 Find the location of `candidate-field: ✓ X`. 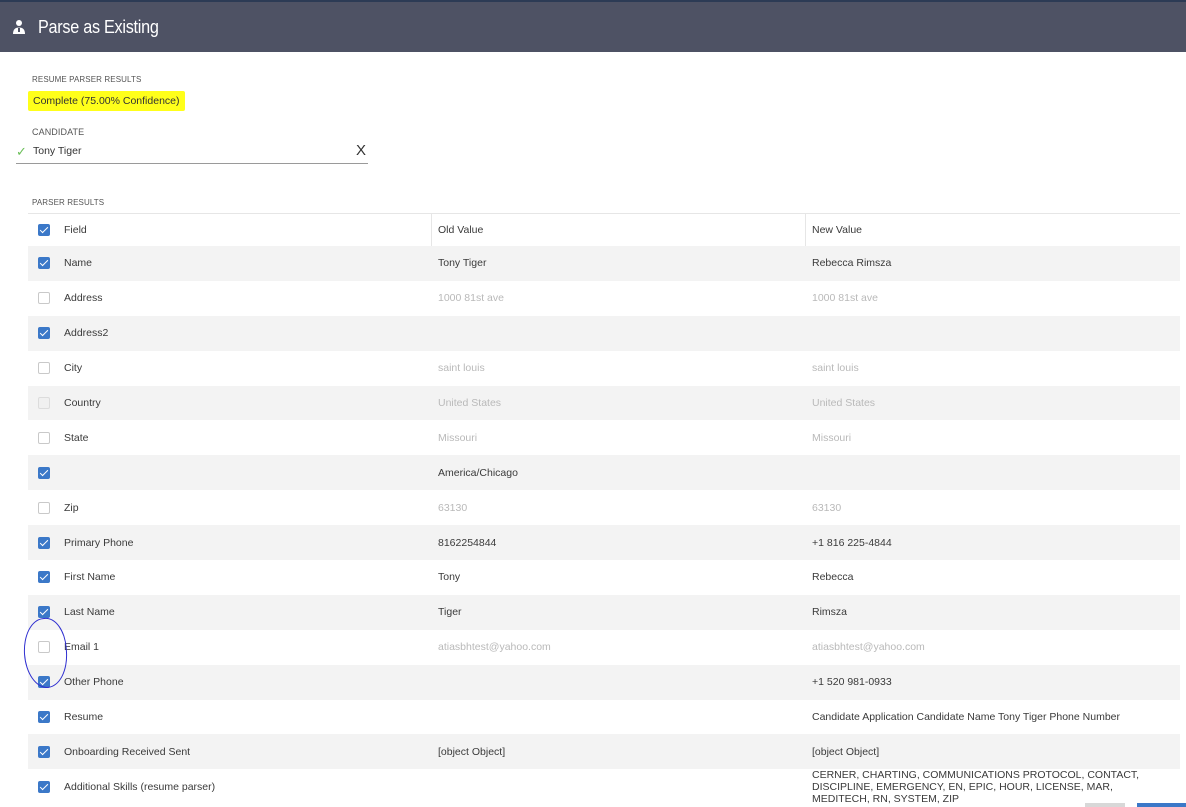

candidate-field: ✓ X is located at coordinates (192, 153).